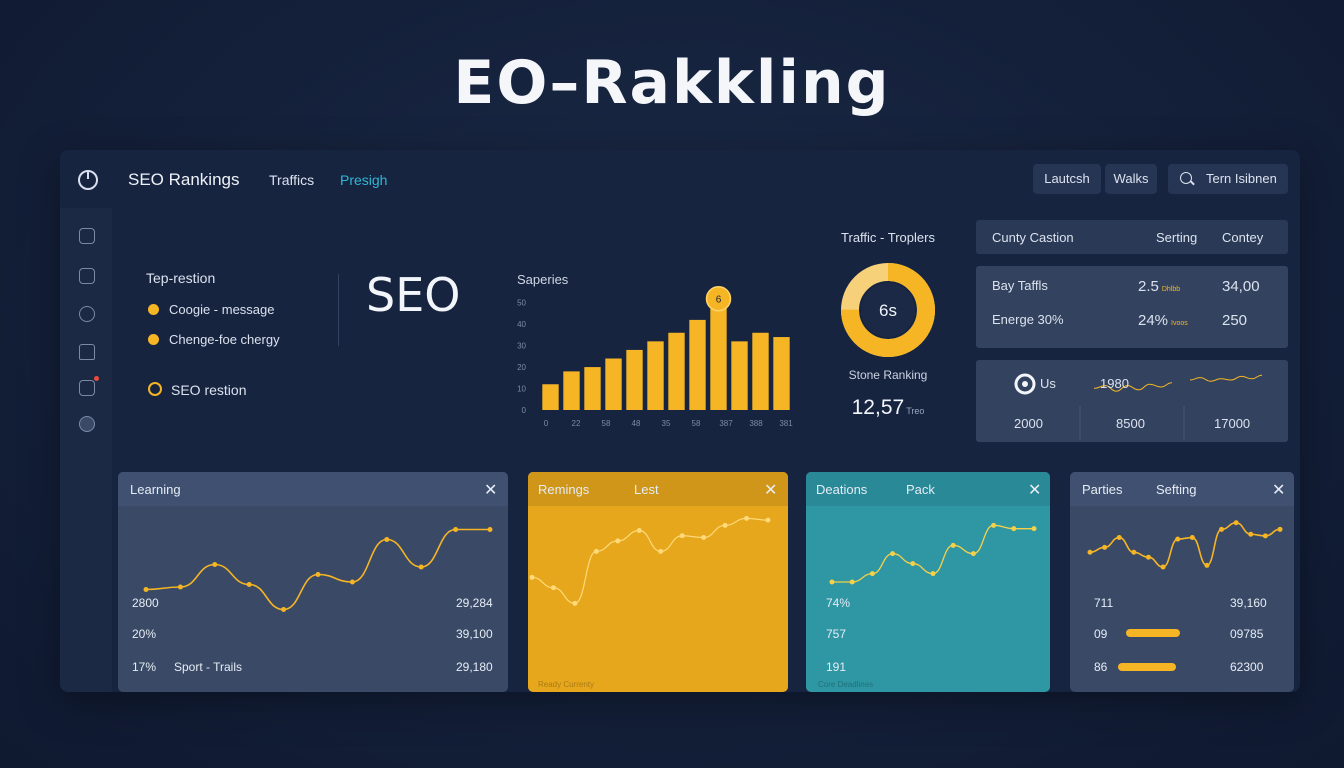 The height and width of the screenshot is (768, 1344). Describe the element at coordinates (474, 667) in the screenshot. I see `card-value: 29,180` at that location.